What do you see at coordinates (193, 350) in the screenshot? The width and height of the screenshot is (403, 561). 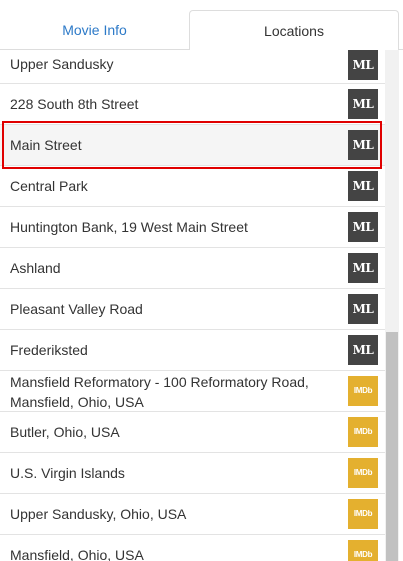 I see `location-row: Frederiksted ML` at bounding box center [193, 350].